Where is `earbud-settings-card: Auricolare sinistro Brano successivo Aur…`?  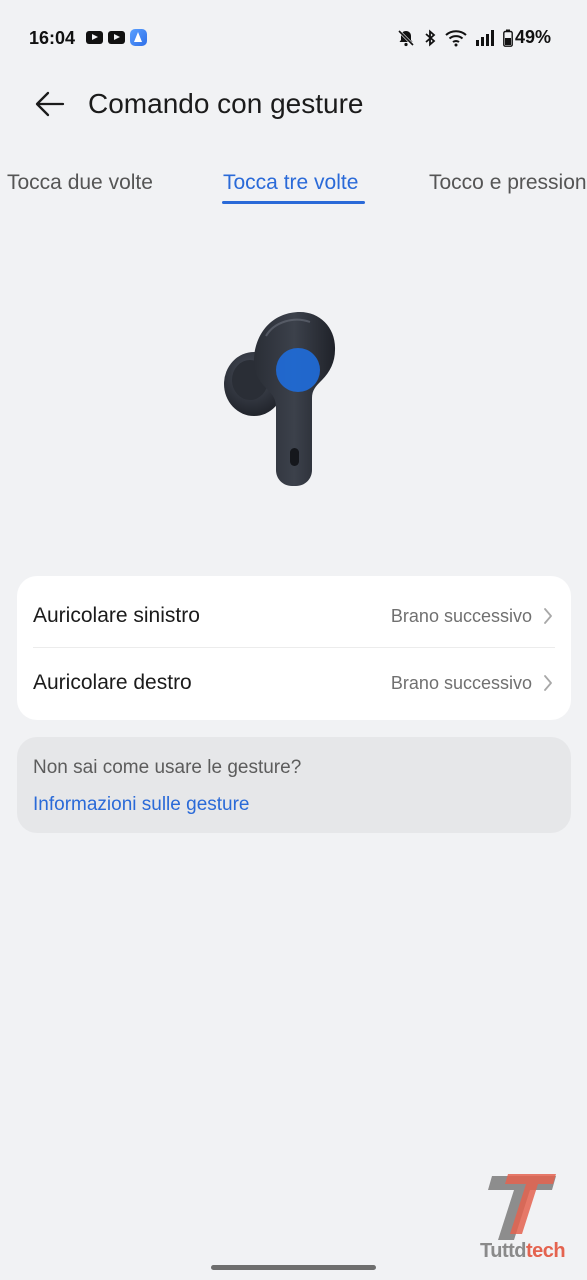
earbud-settings-card: Auricolare sinistro Brano successivo Aur… is located at coordinates (294, 648).